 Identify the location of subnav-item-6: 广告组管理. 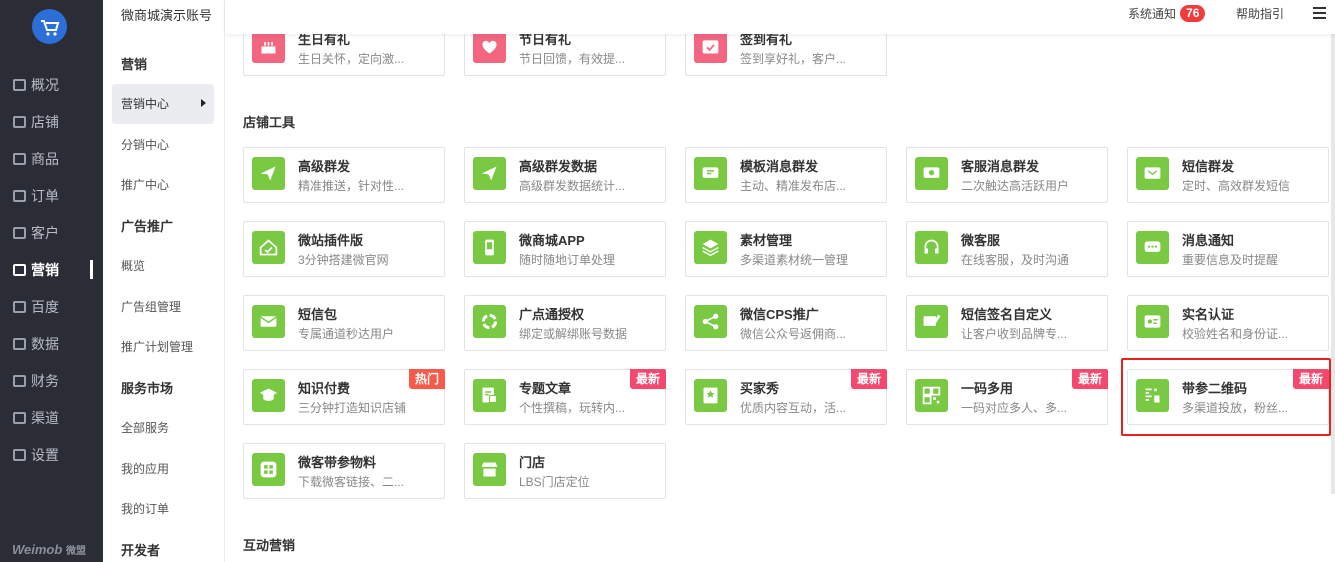
(163, 306).